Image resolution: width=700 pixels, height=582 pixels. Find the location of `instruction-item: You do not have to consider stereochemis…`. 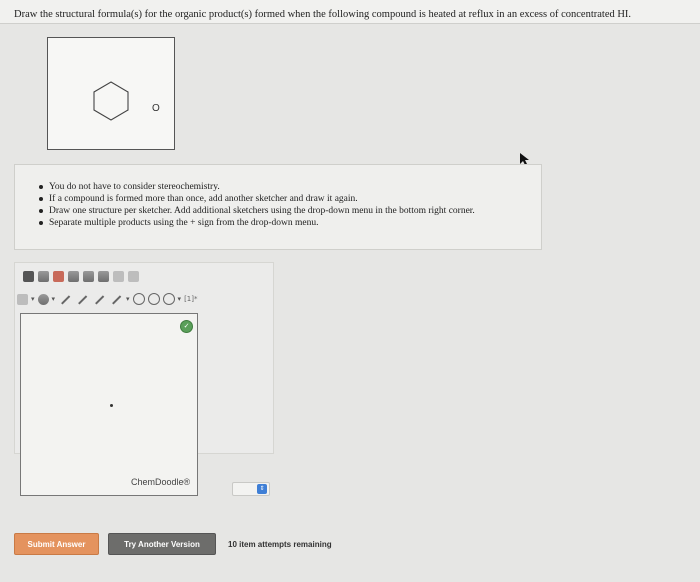

instruction-item: You do not have to consider stereochemis… is located at coordinates (257, 187).